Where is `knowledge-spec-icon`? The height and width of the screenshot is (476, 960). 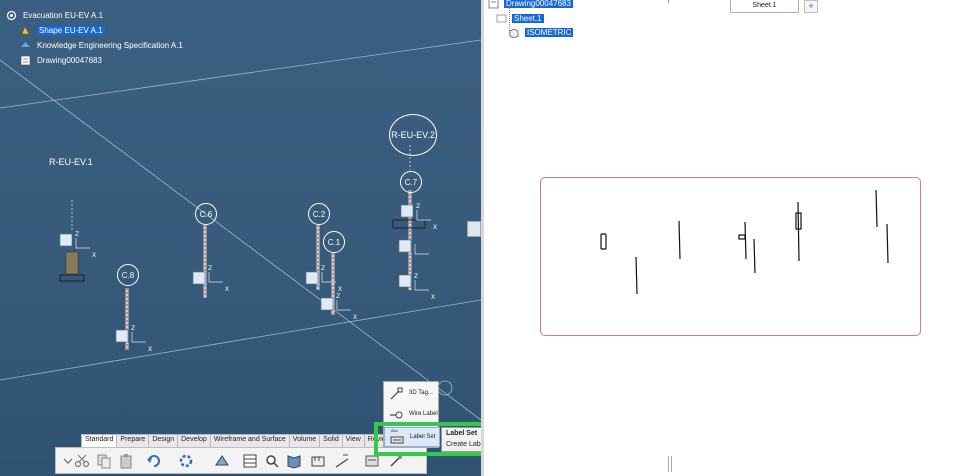
knowledge-spec-icon is located at coordinates (25, 45).